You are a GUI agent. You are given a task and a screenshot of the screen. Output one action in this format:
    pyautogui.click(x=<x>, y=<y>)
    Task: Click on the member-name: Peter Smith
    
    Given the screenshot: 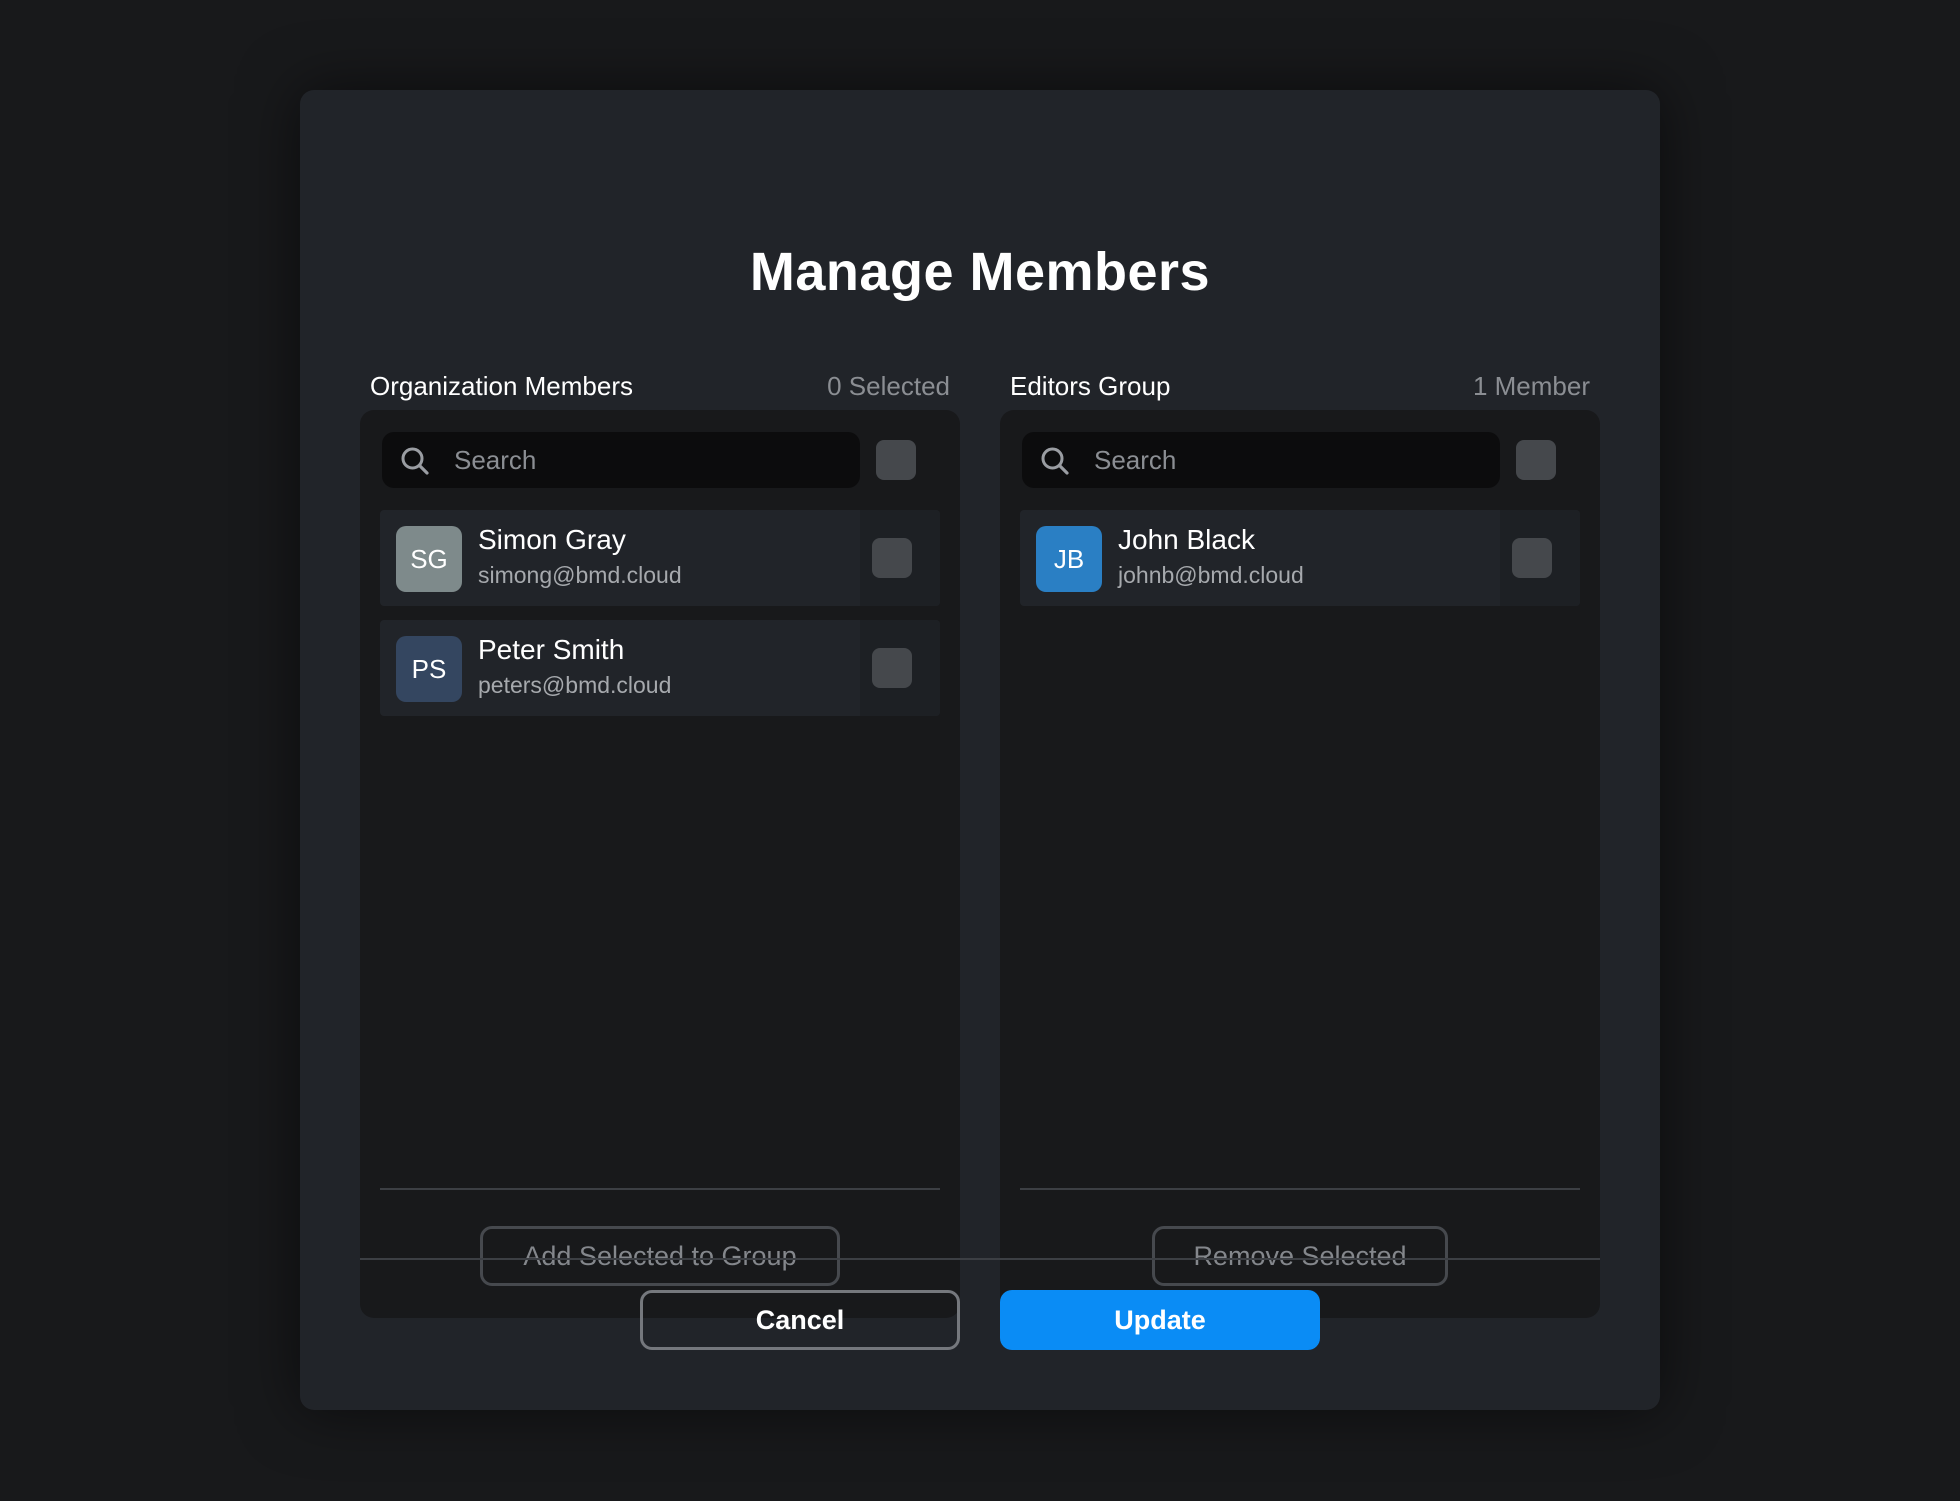 What is the action you would take?
    pyautogui.click(x=551, y=649)
    